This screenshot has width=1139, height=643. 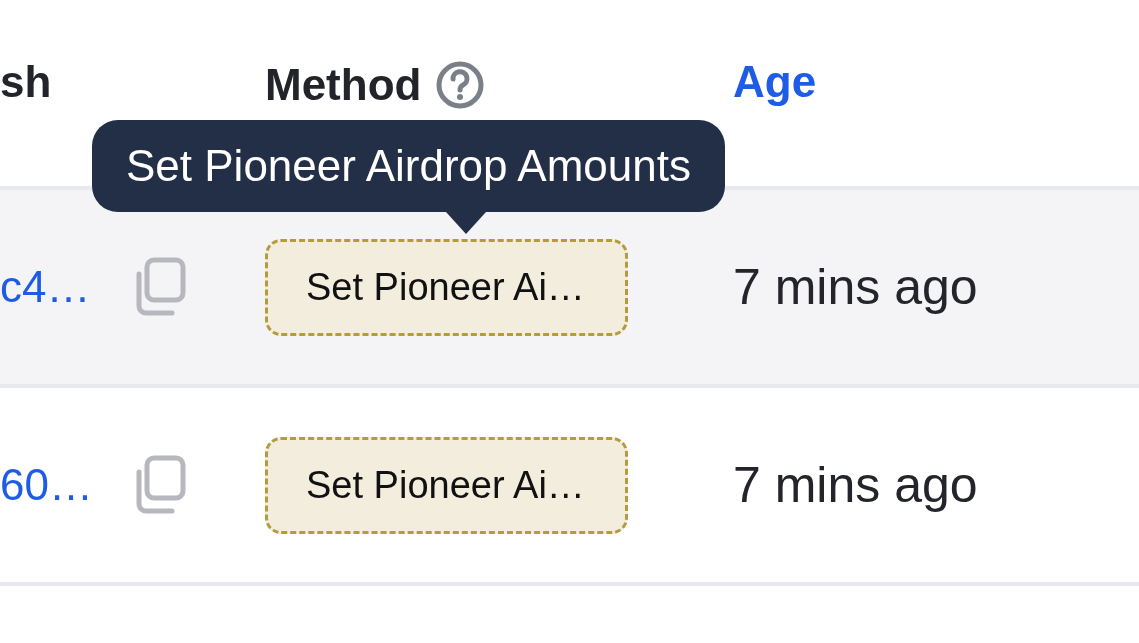 I want to click on tooltip: Set Pioneer Airdrop Amounts, so click(x=408, y=166).